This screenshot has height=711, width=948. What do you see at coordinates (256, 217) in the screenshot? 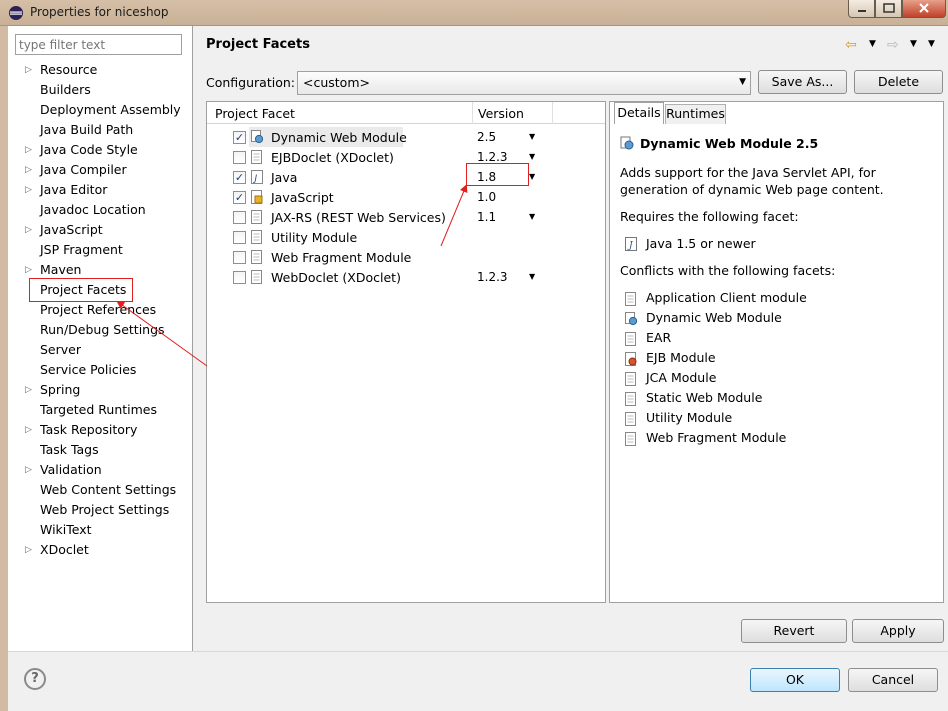
I see `page-icon` at bounding box center [256, 217].